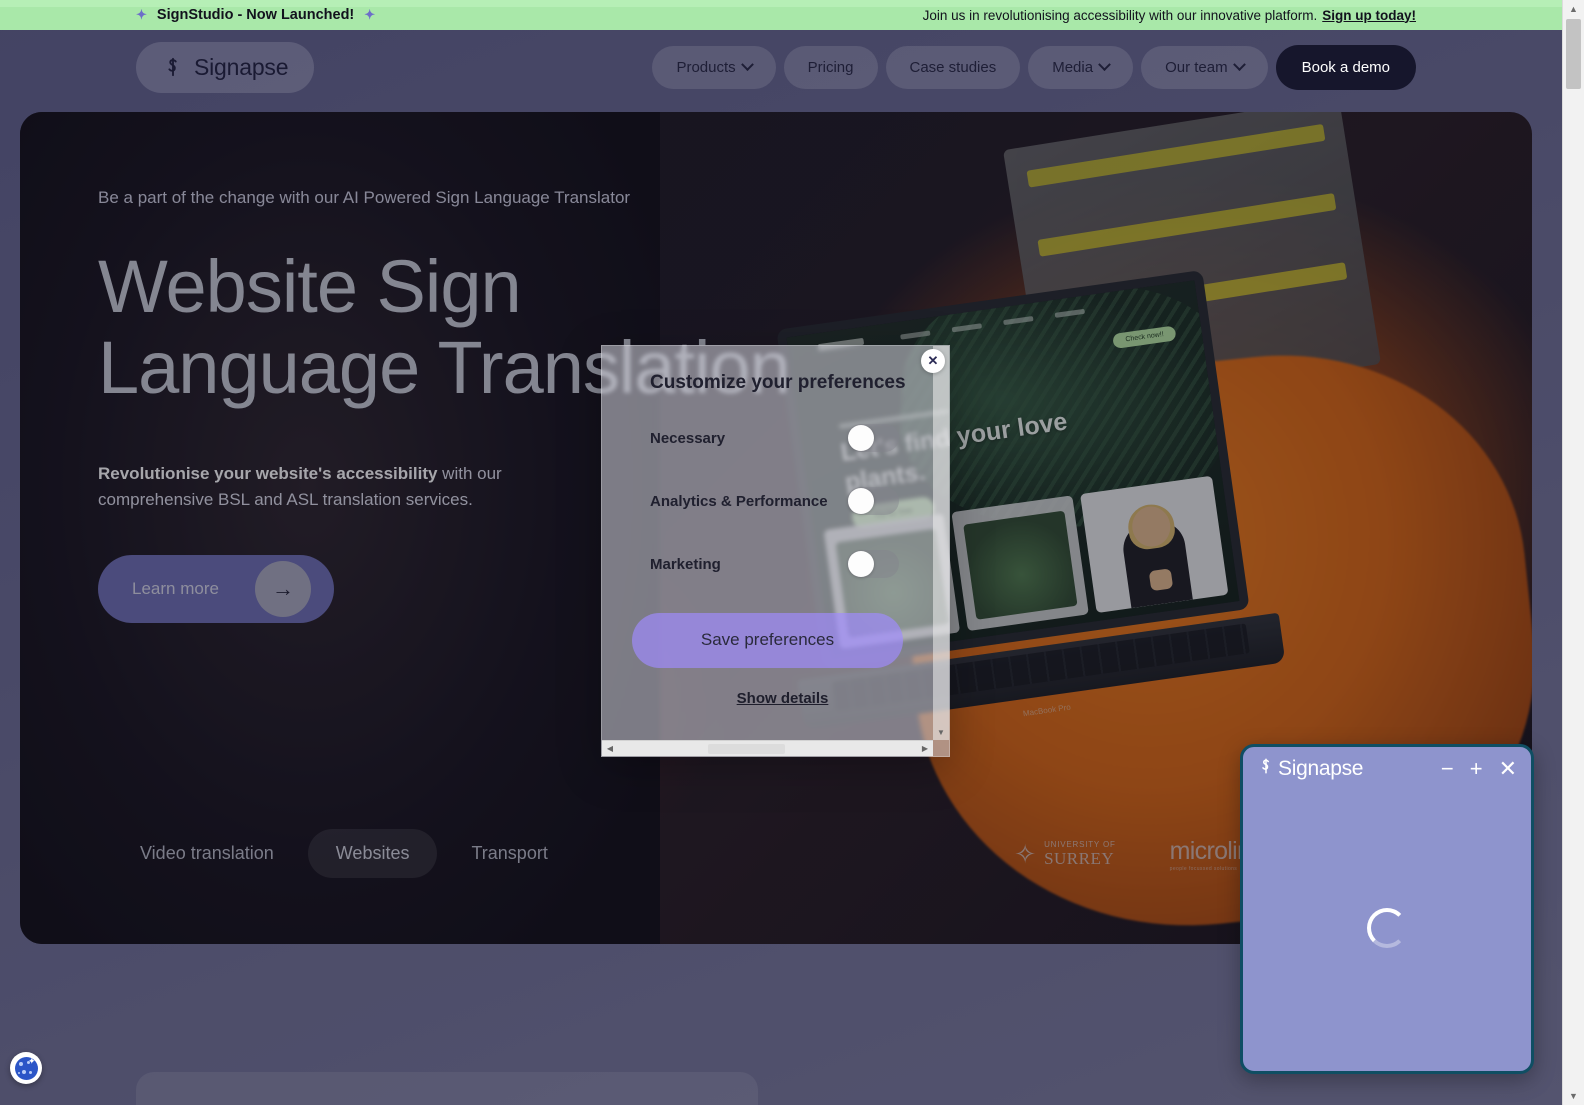 The width and height of the screenshot is (1584, 1105). Describe the element at coordinates (1196, 67) in the screenshot. I see `nav-label: Our team` at that location.